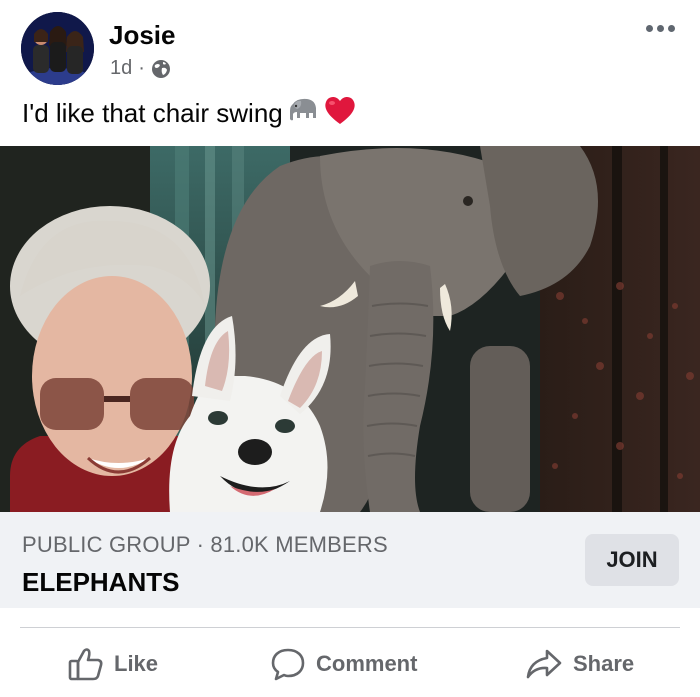 Image resolution: width=700 pixels, height=697 pixels. What do you see at coordinates (632, 560) in the screenshot?
I see `join-group-button: JOIN` at bounding box center [632, 560].